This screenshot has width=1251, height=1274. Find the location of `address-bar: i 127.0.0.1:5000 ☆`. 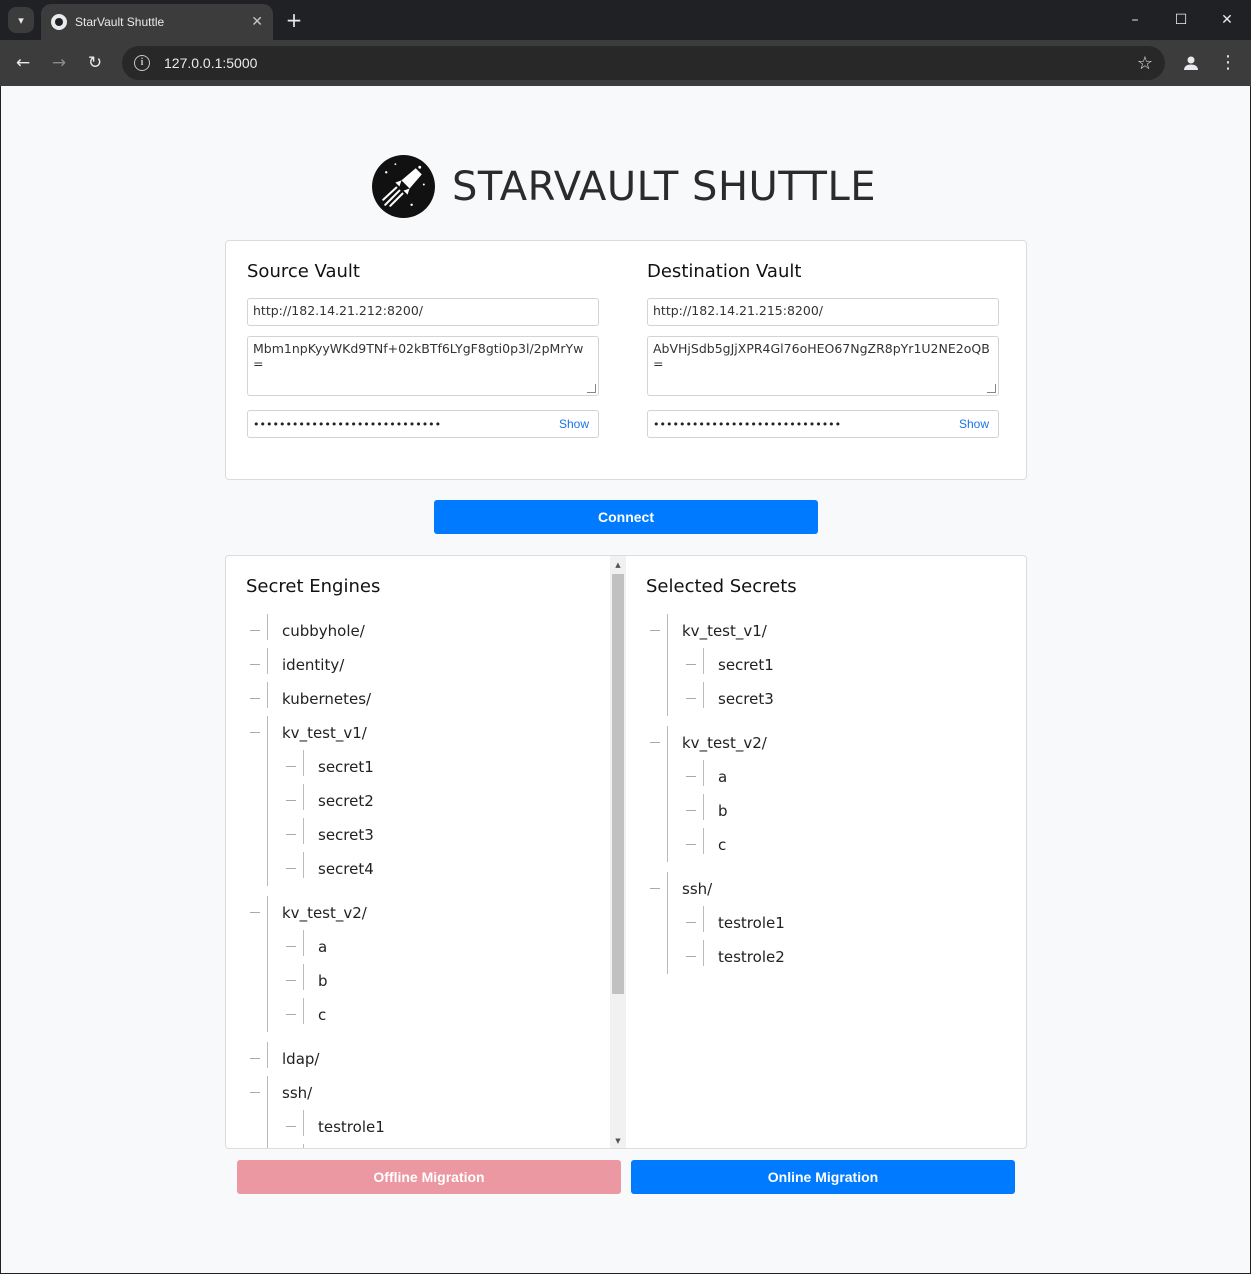

address-bar: i 127.0.0.1:5000 ☆ is located at coordinates (643, 63).